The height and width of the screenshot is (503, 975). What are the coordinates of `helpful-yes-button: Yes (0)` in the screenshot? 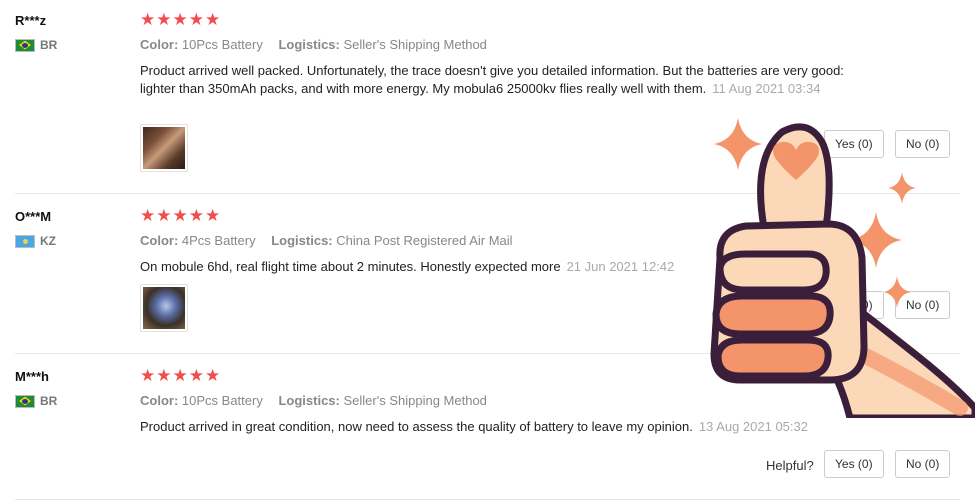 It's located at (854, 464).